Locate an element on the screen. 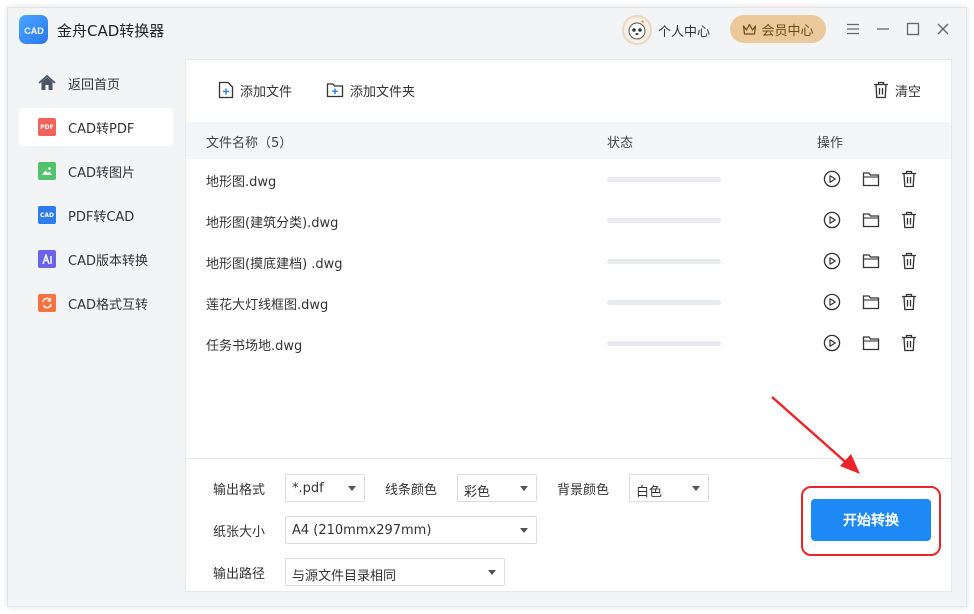  version-file-icon is located at coordinates (47, 259).